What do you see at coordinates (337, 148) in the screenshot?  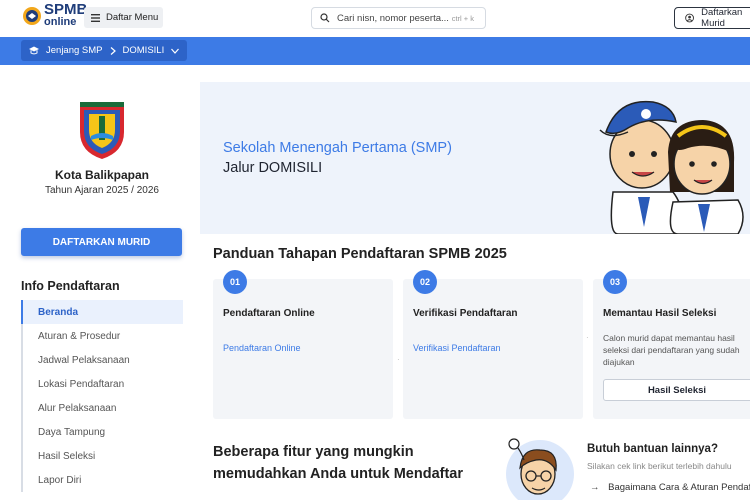 I see `hero-school-level: Sekolah Menengah Pertama (SMP)` at bounding box center [337, 148].